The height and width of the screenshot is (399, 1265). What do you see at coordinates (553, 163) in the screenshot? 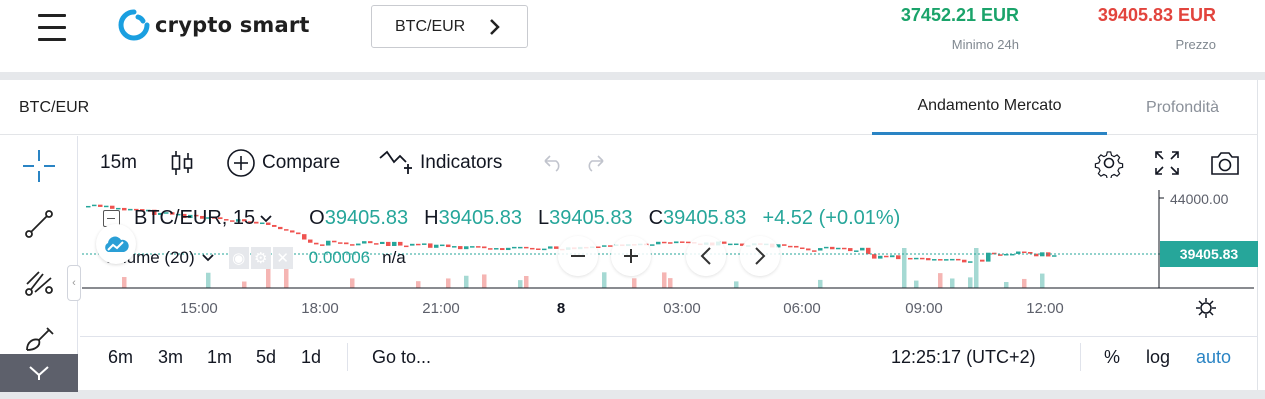
I see `undo-icon` at bounding box center [553, 163].